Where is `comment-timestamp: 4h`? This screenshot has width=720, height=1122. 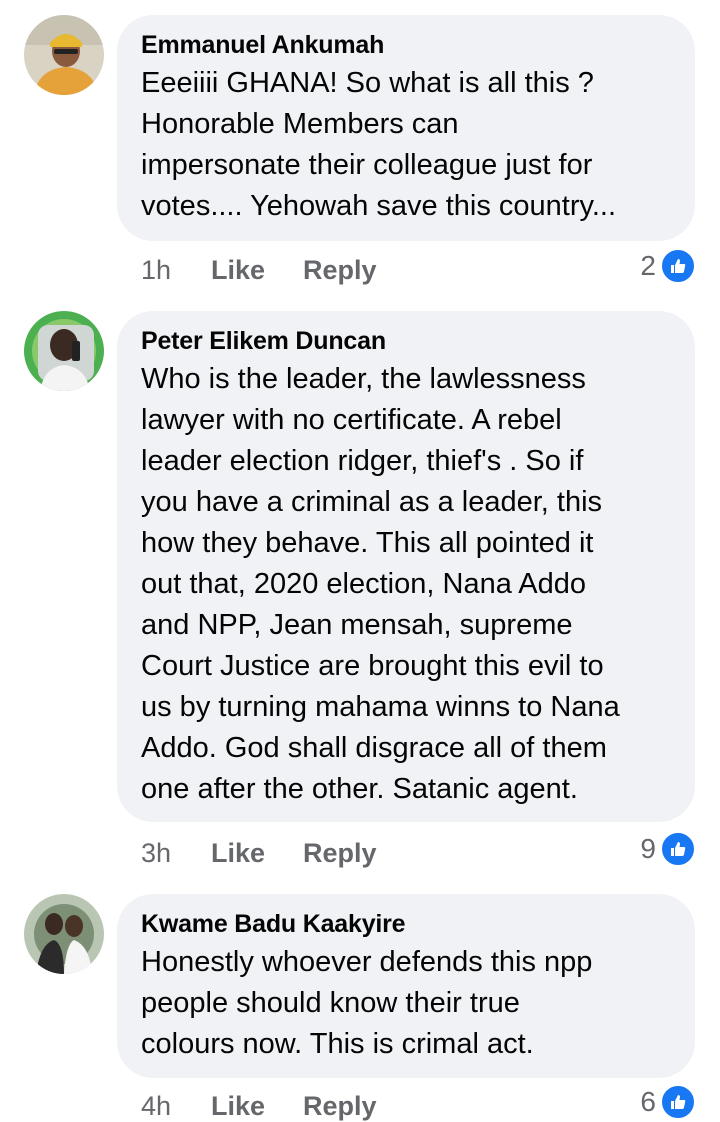
comment-timestamp: 4h is located at coordinates (156, 1106).